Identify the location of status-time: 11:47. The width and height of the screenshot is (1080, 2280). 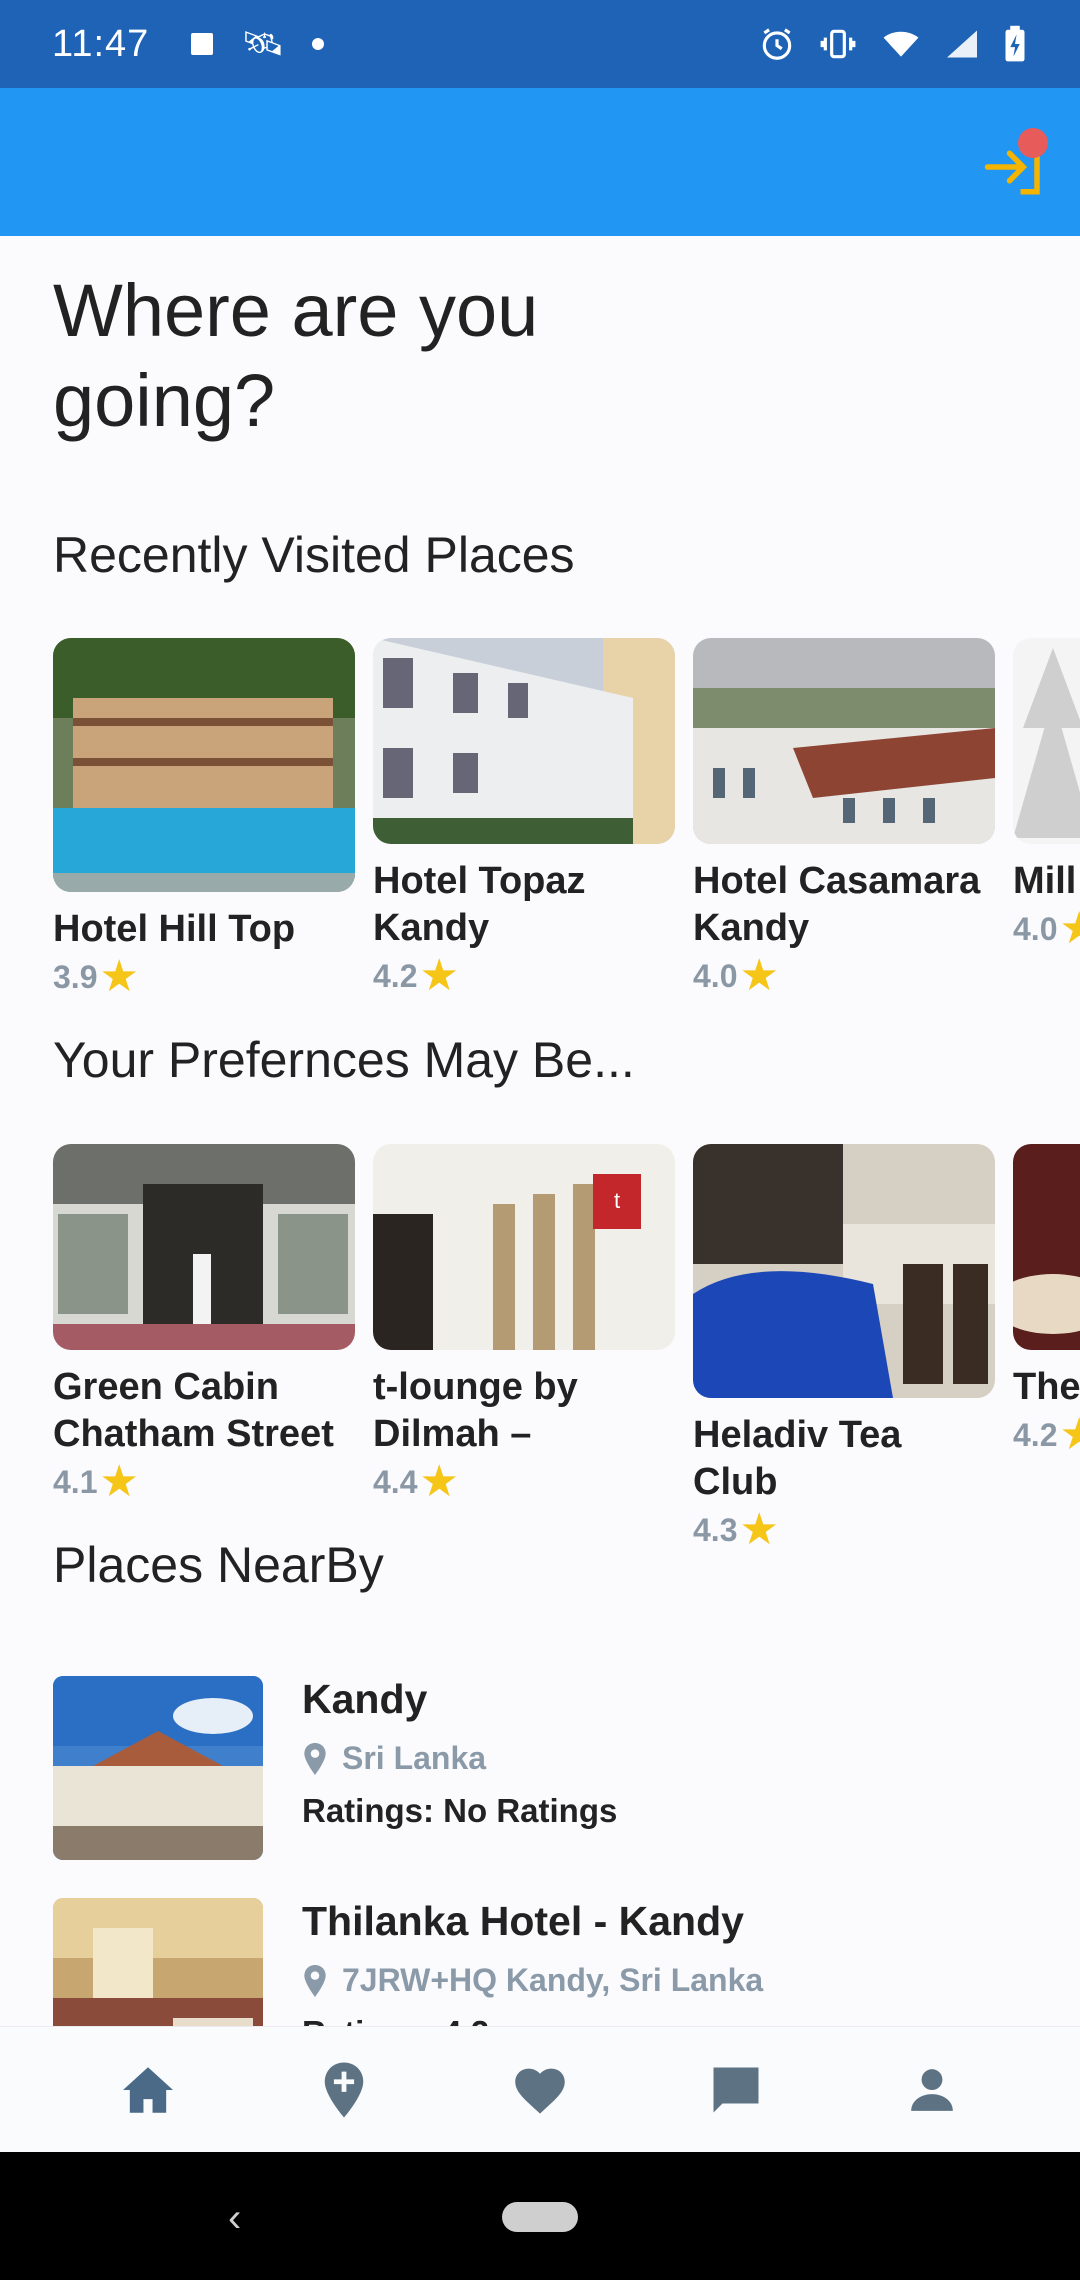
(101, 43).